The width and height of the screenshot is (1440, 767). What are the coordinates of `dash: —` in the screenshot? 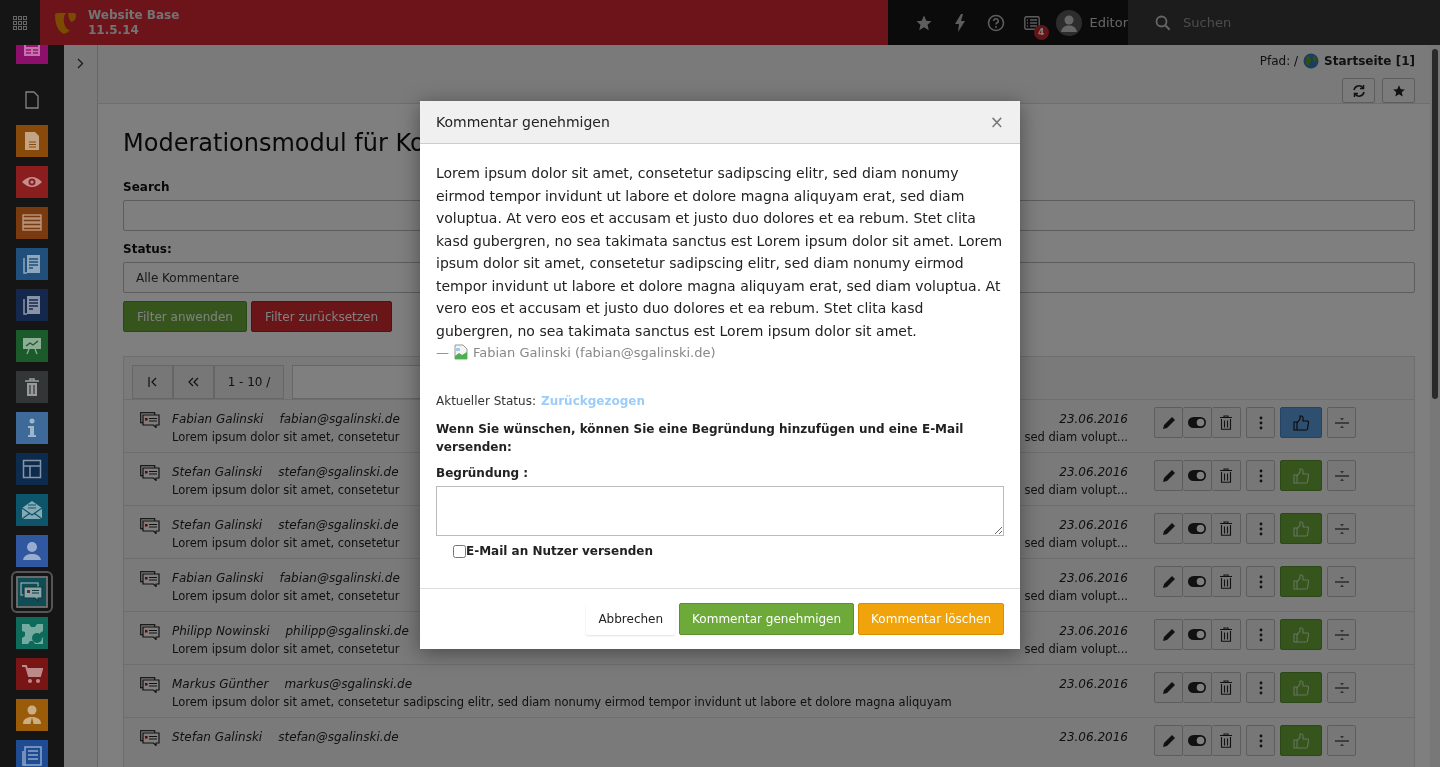 It's located at (442, 352).